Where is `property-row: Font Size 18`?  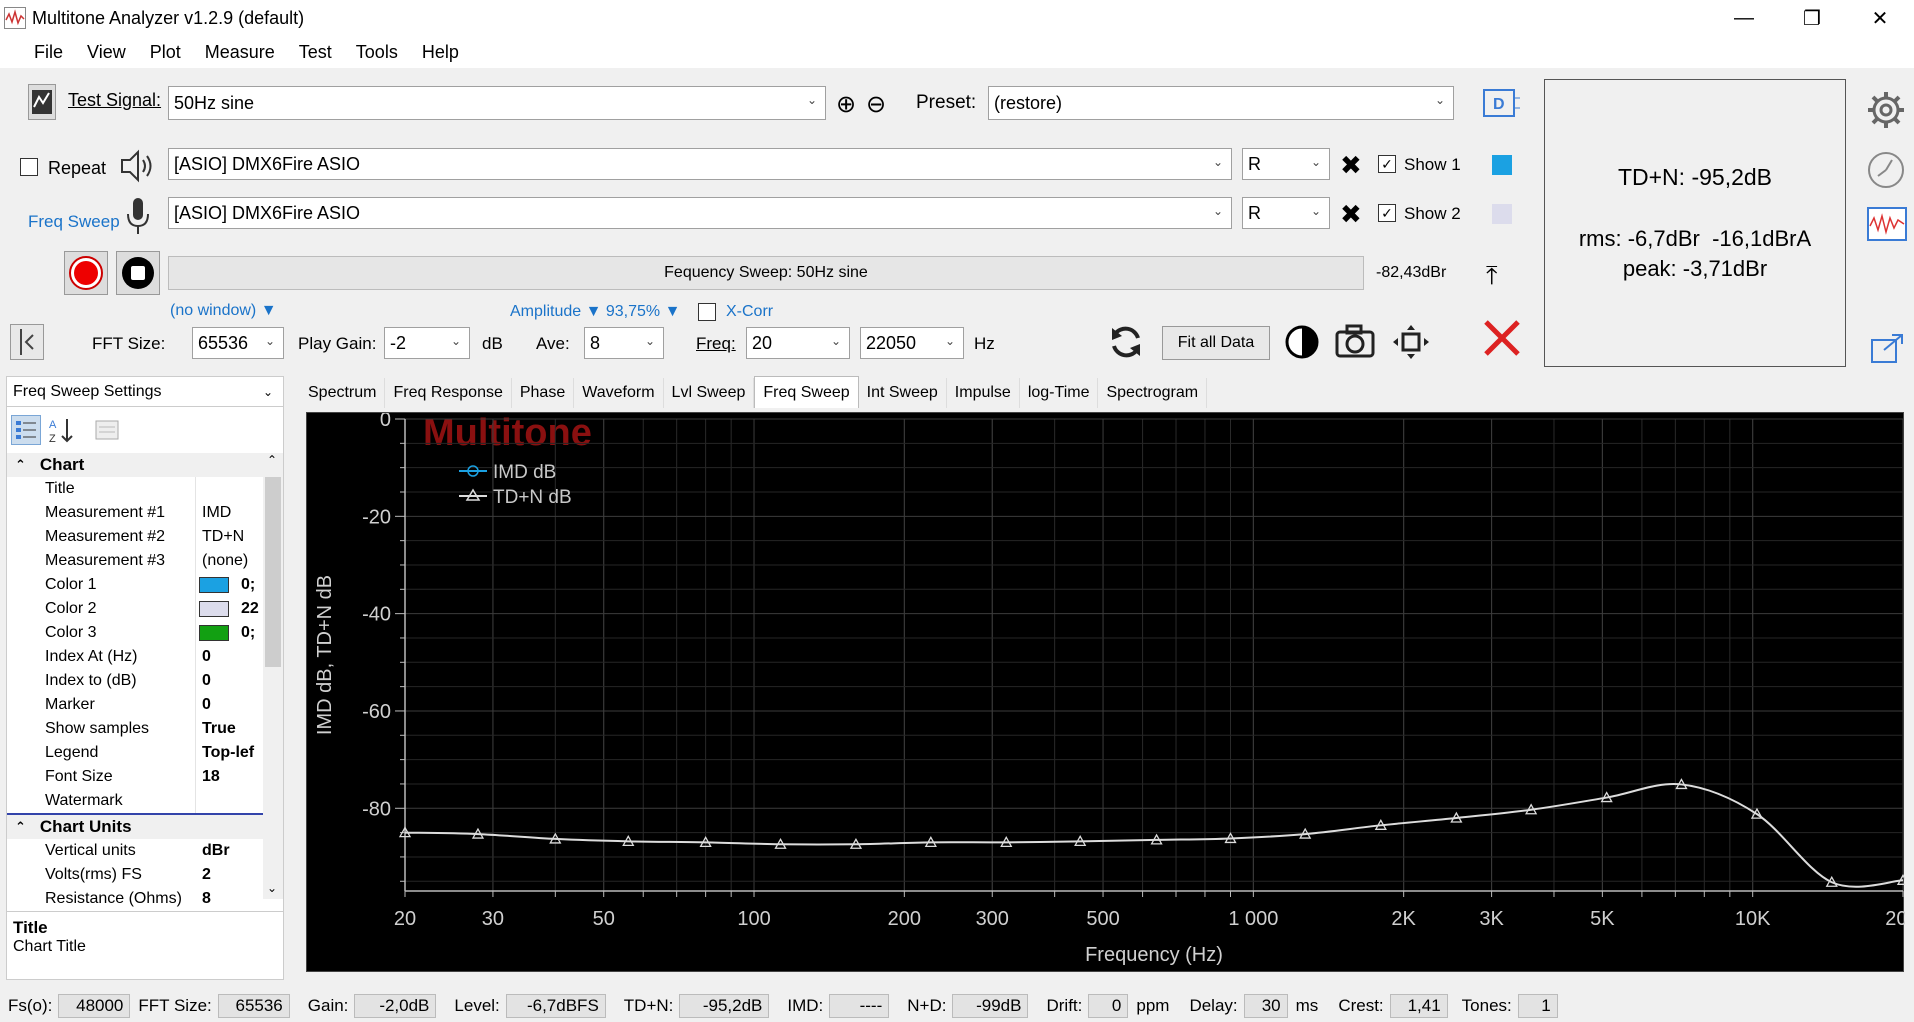
property-row: Font Size 18 is located at coordinates (135, 777).